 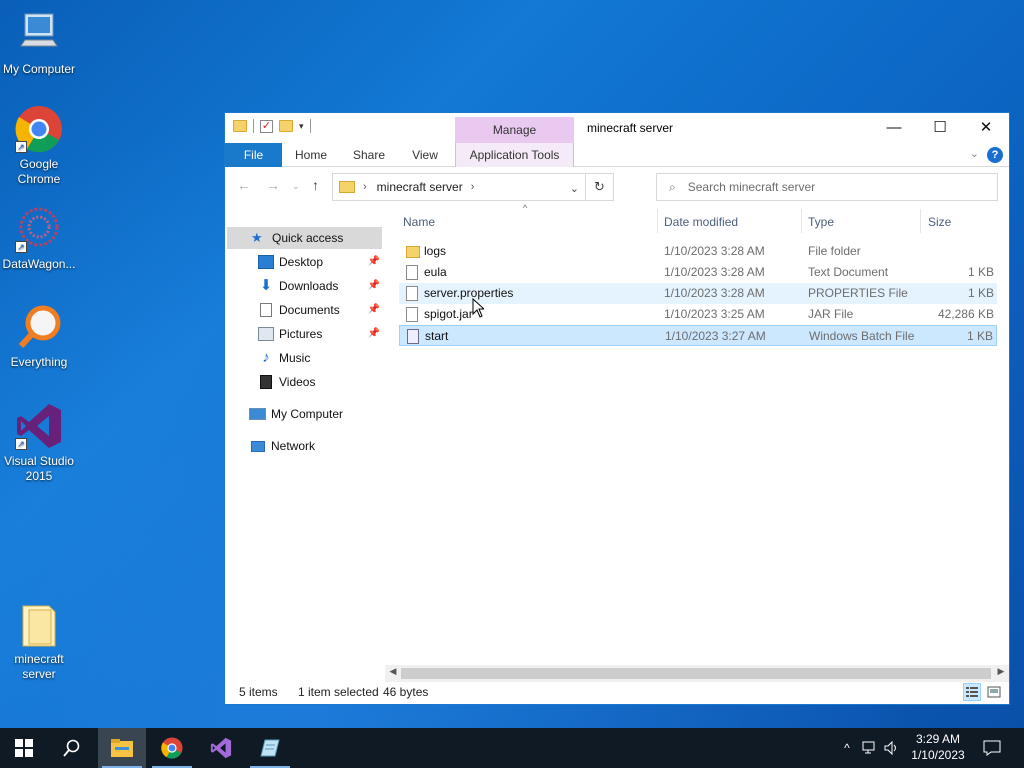 I want to click on documents-icon, so click(x=266, y=310).